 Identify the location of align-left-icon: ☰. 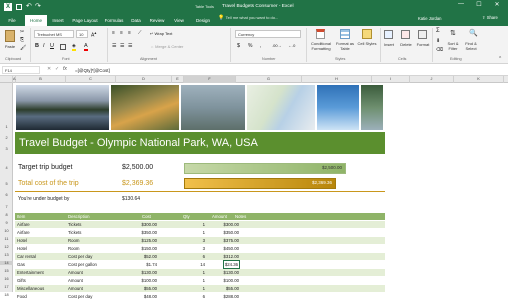
(114, 46).